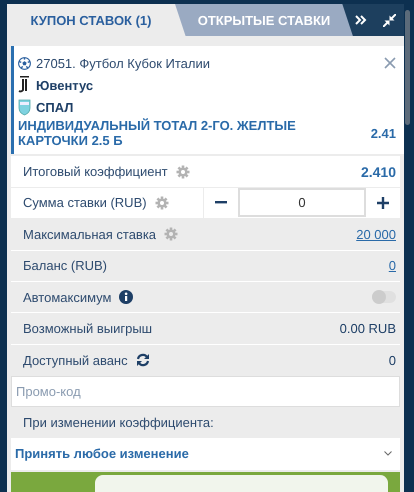  I want to click on market-name: ИНДИВИДУАЛЬНЫЙ ТОТАЛ 2-ГО. ЖЕЛТЫЕ КАРТОЧКИ 2.5 Б, so click(157, 133).